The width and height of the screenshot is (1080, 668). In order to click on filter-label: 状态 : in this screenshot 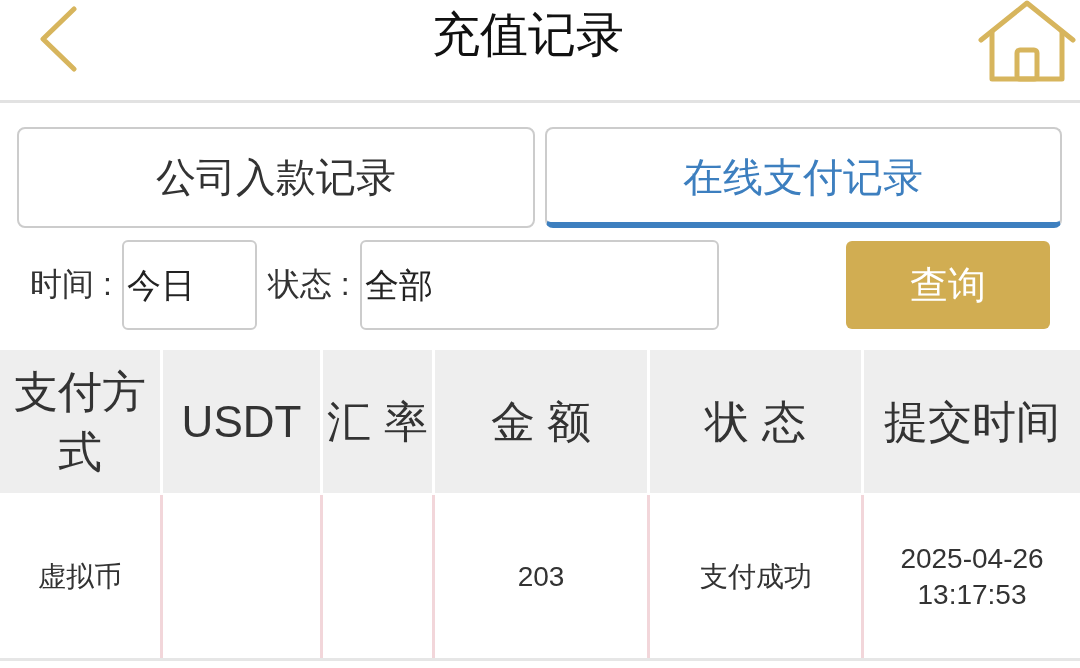, I will do `click(308, 284)`.